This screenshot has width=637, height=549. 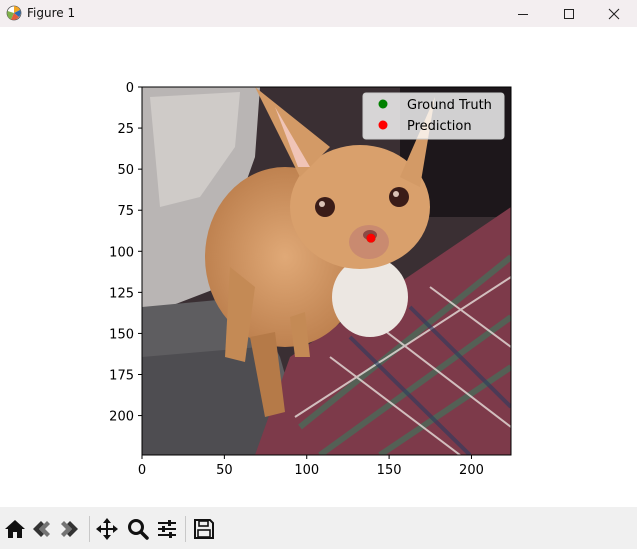 I want to click on y-tick-label: 75, so click(x=125, y=211).